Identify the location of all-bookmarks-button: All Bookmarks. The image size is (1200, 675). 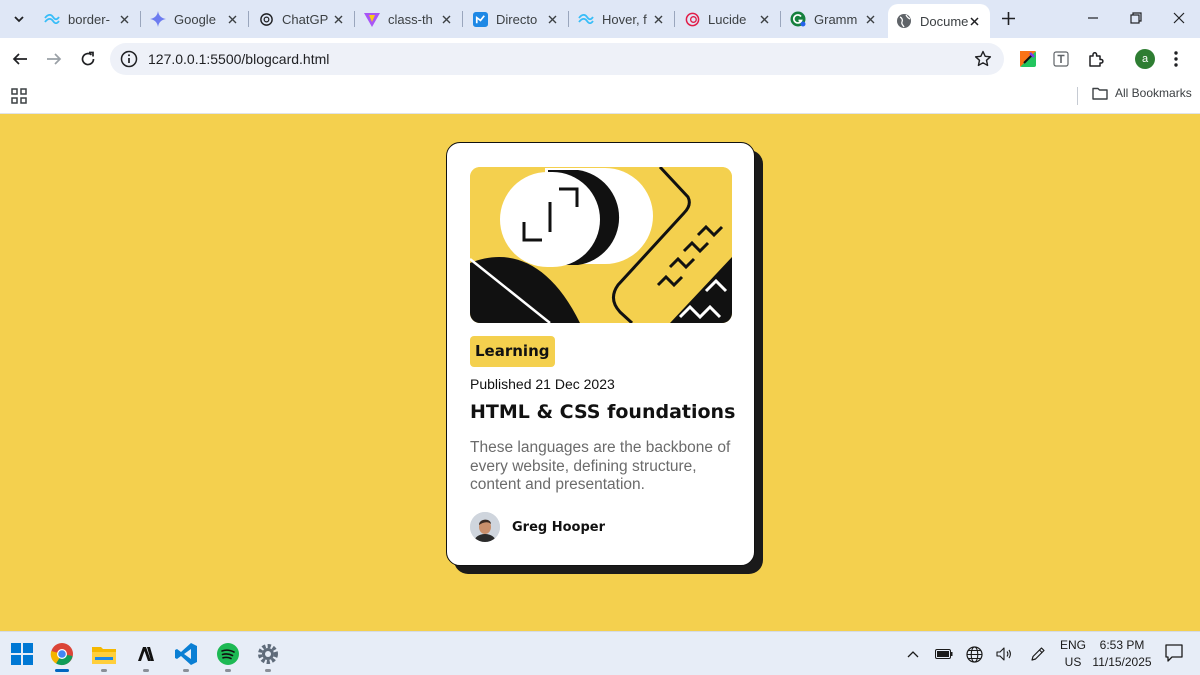
(1142, 93).